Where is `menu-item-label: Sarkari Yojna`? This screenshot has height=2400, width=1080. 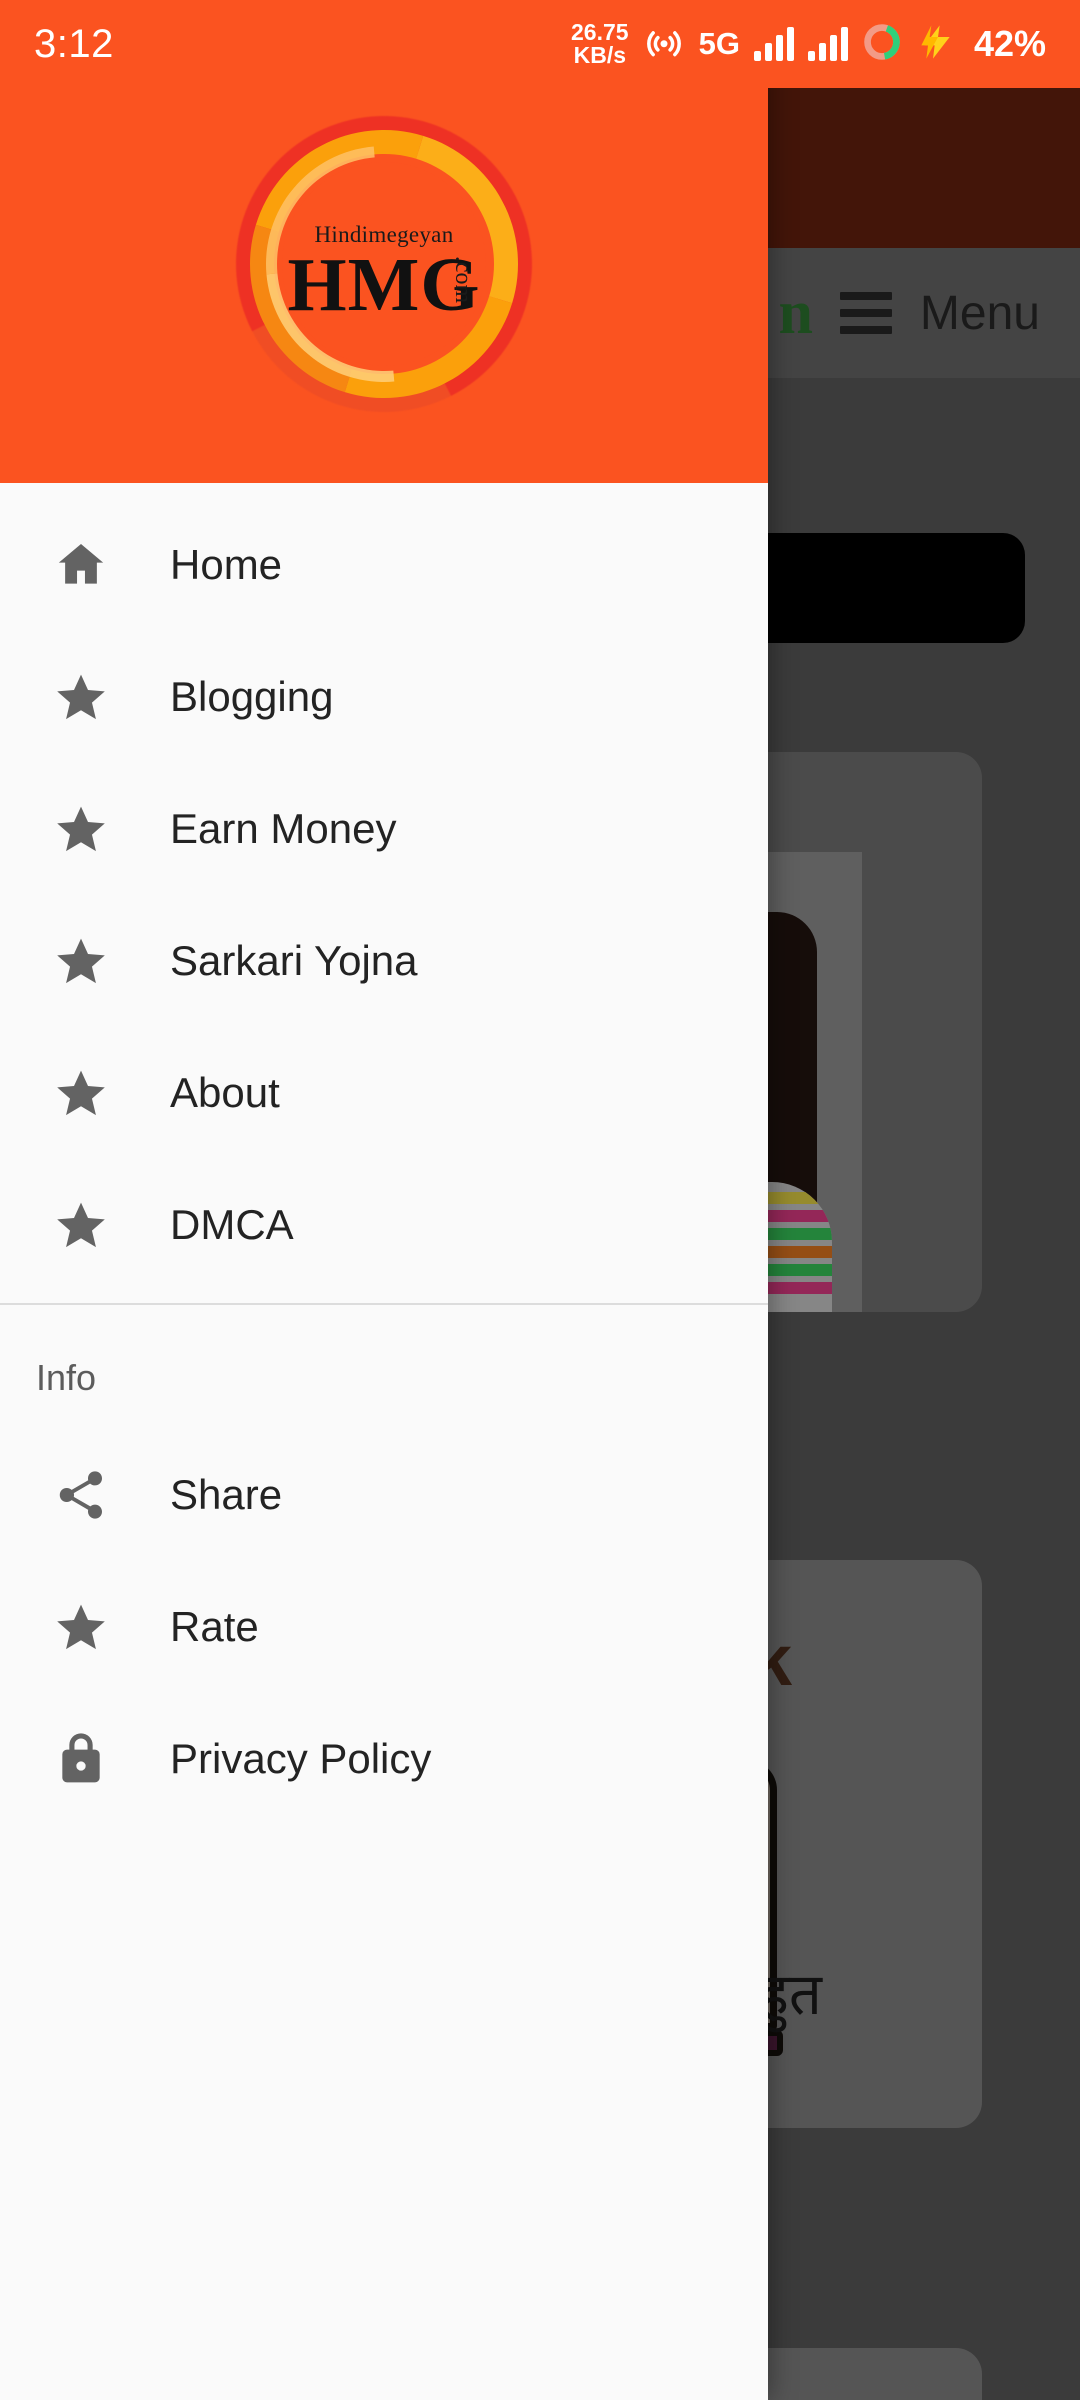 menu-item-label: Sarkari Yojna is located at coordinates (294, 960).